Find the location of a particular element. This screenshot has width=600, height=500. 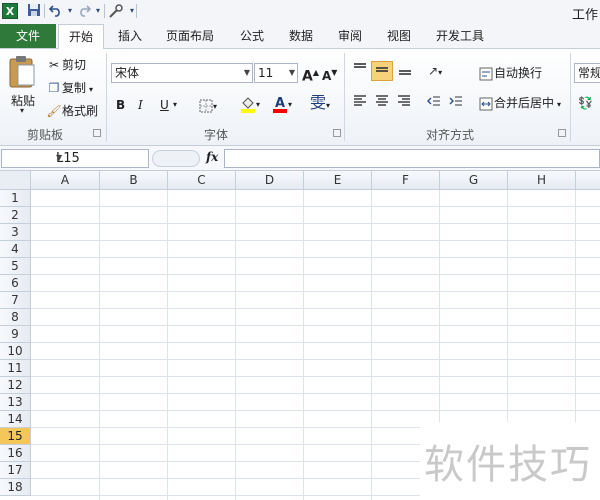

bold-button: B is located at coordinates (120, 105).